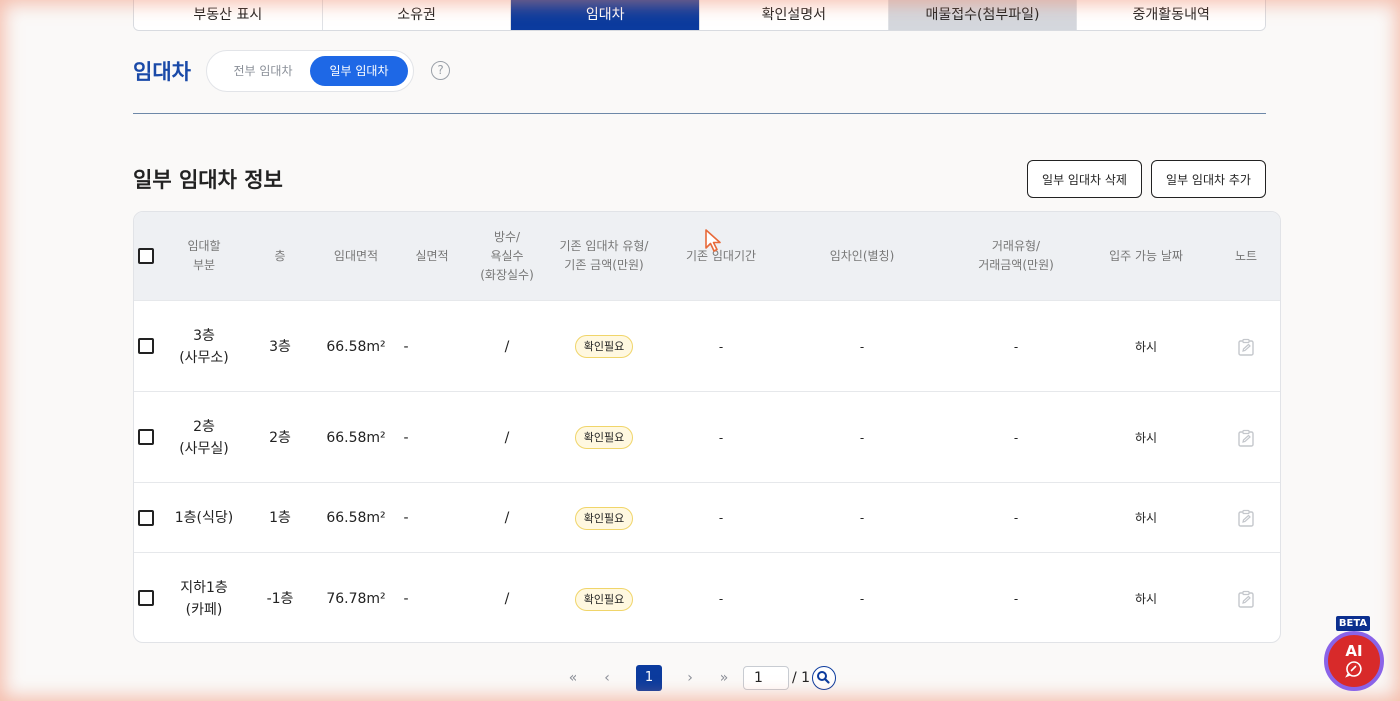 This screenshot has width=1400, height=701. I want to click on cell-floor: 3층, so click(280, 346).